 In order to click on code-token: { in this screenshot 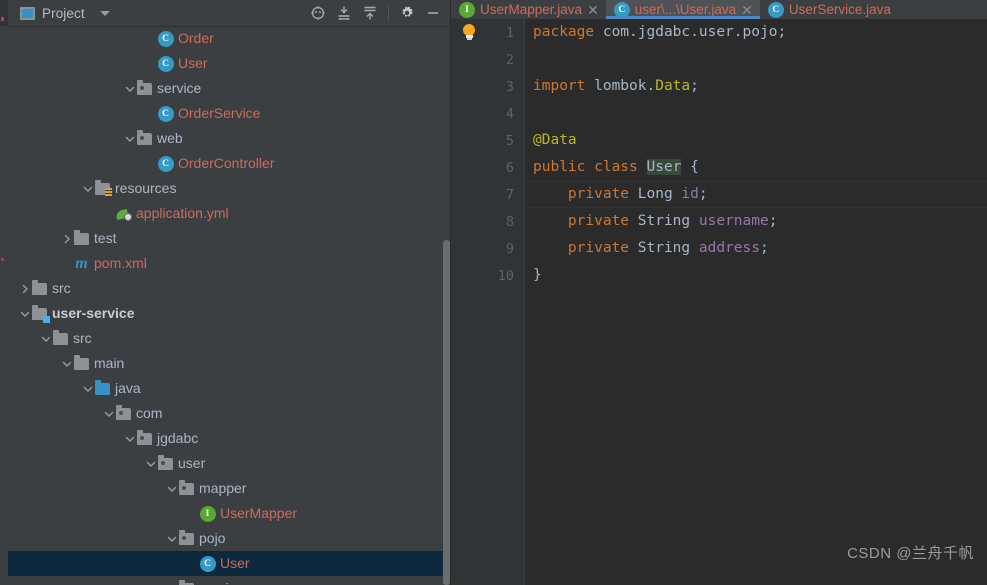, I will do `click(690, 167)`.